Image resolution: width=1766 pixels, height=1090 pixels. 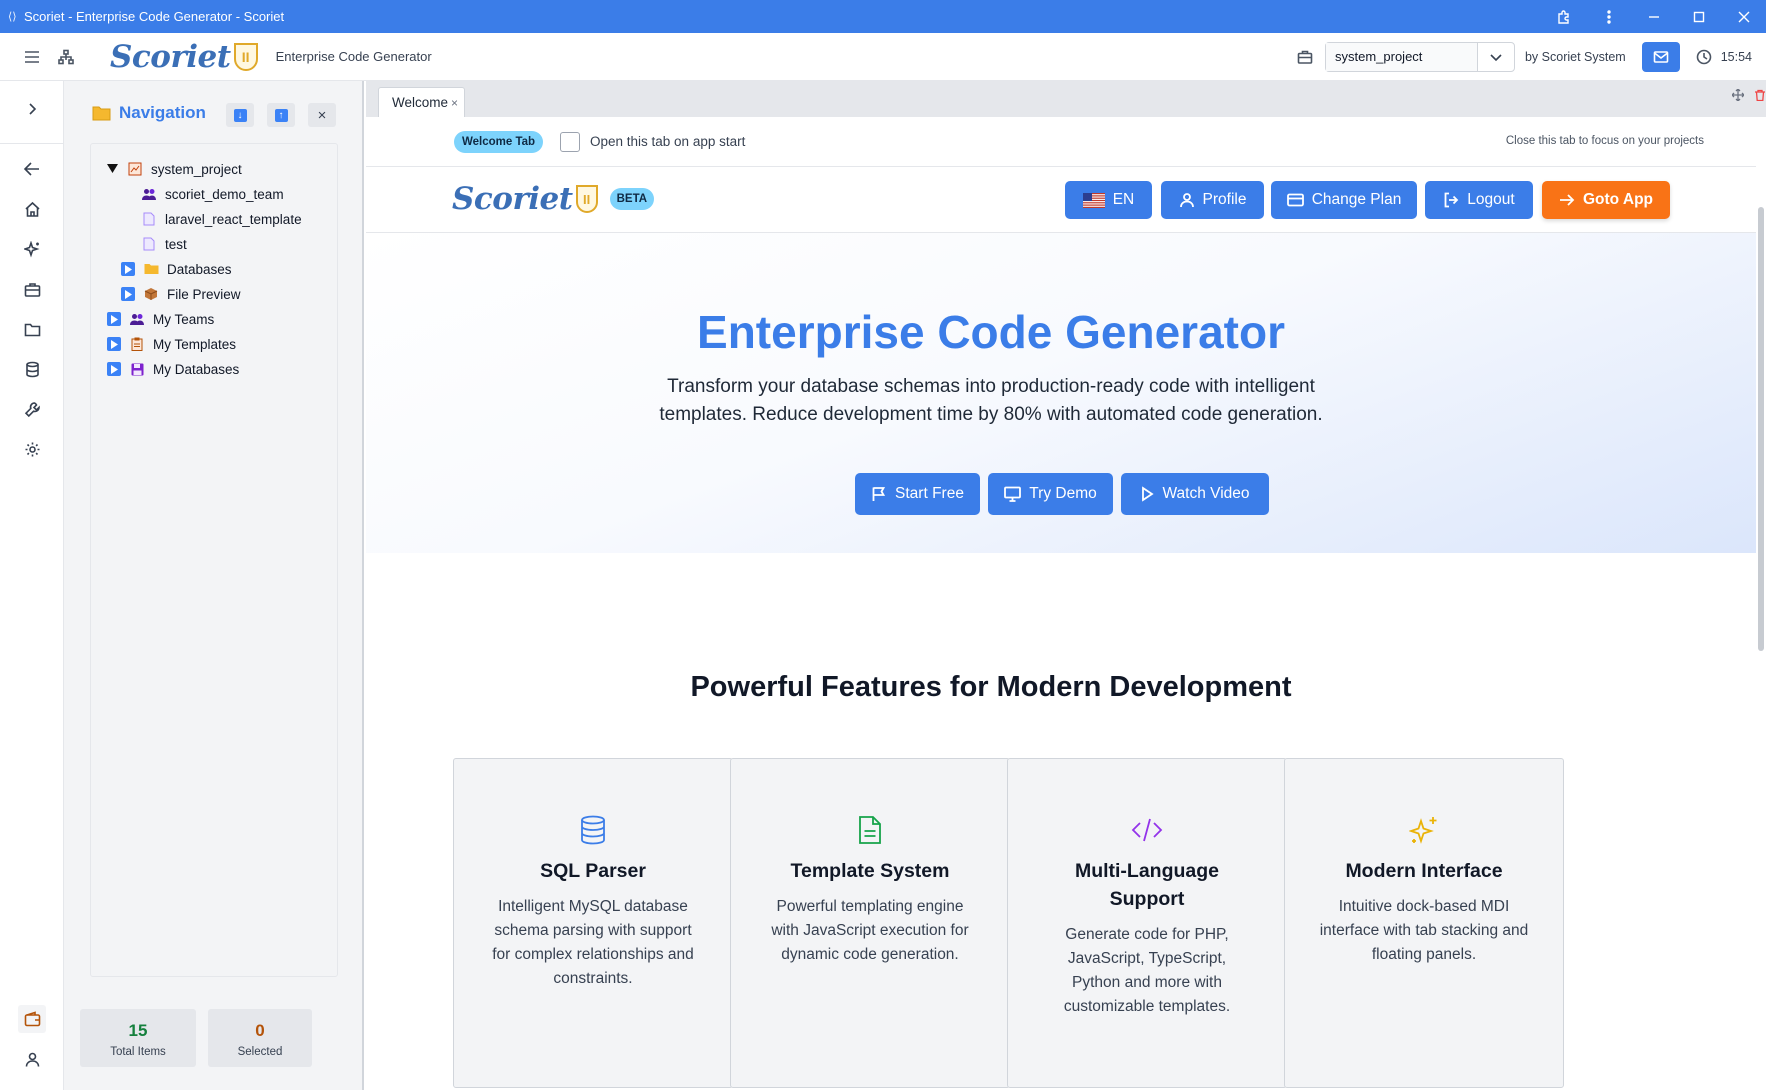 What do you see at coordinates (32, 585) in the screenshot?
I see `icon-rail` at bounding box center [32, 585].